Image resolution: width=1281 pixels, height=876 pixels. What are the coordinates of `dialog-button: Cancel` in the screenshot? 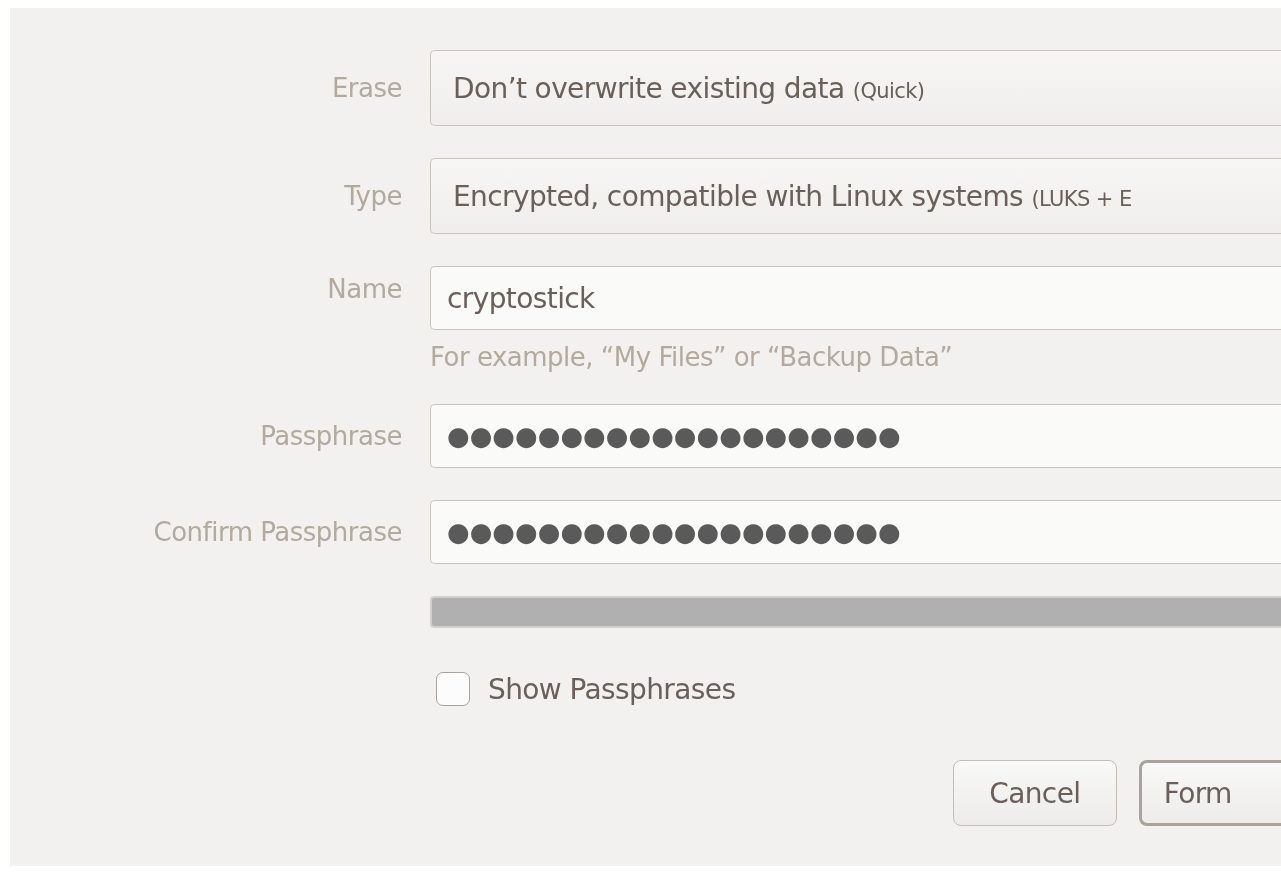 It's located at (1035, 793).